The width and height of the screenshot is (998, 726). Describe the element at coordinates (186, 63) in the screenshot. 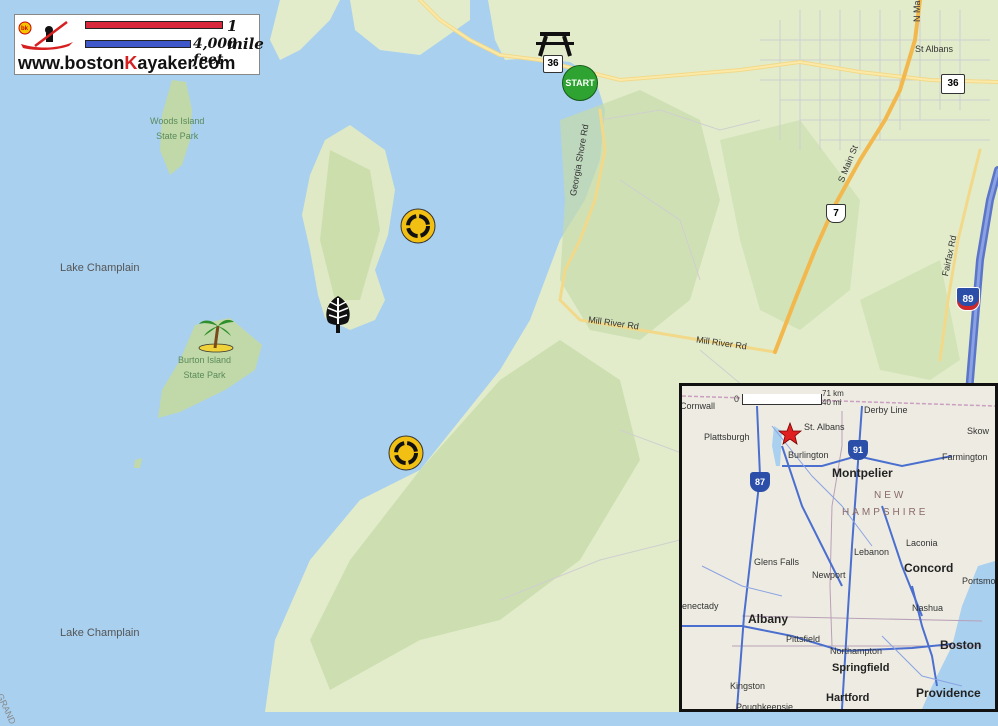

I see `url-suffix: ayaker.com` at that location.